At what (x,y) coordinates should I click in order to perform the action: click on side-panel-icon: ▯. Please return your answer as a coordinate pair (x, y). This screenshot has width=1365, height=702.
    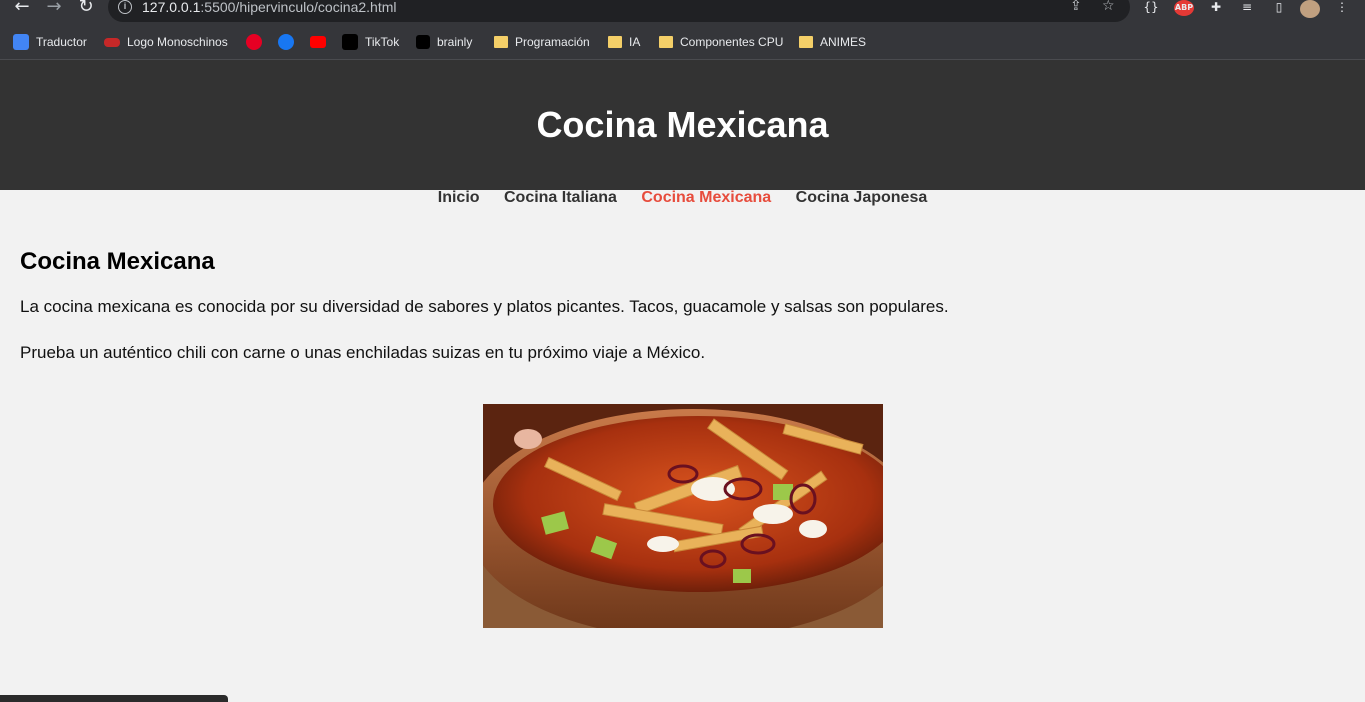
    Looking at the image, I should click on (1279, 8).